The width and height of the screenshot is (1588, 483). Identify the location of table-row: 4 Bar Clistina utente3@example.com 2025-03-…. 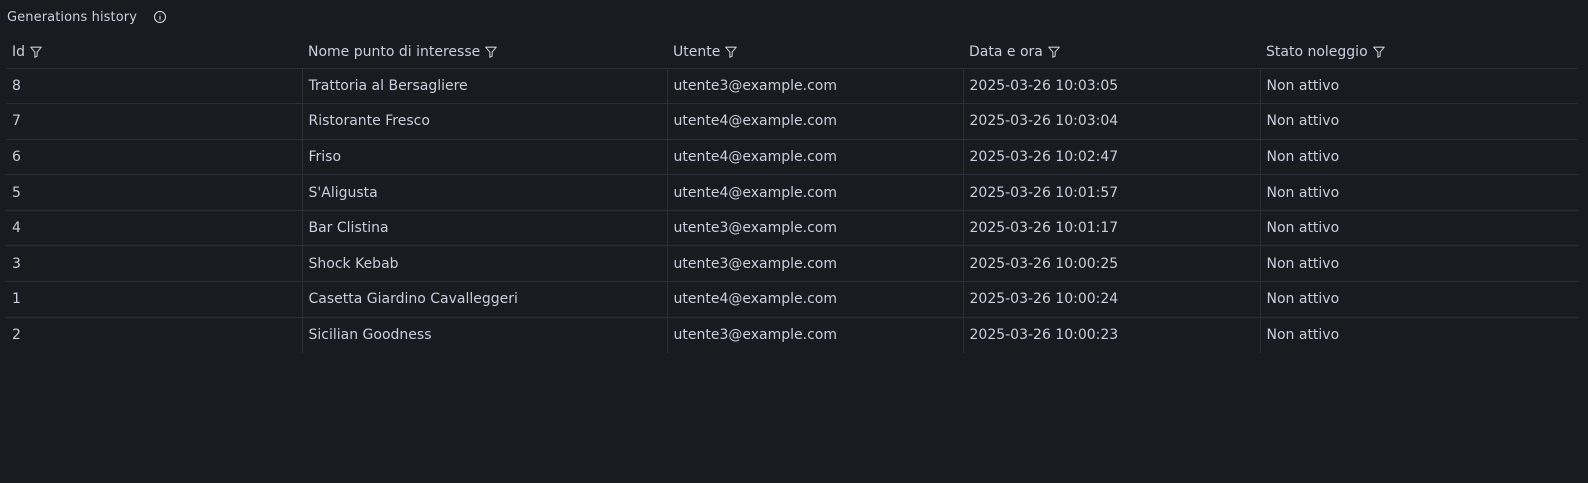
(792, 228).